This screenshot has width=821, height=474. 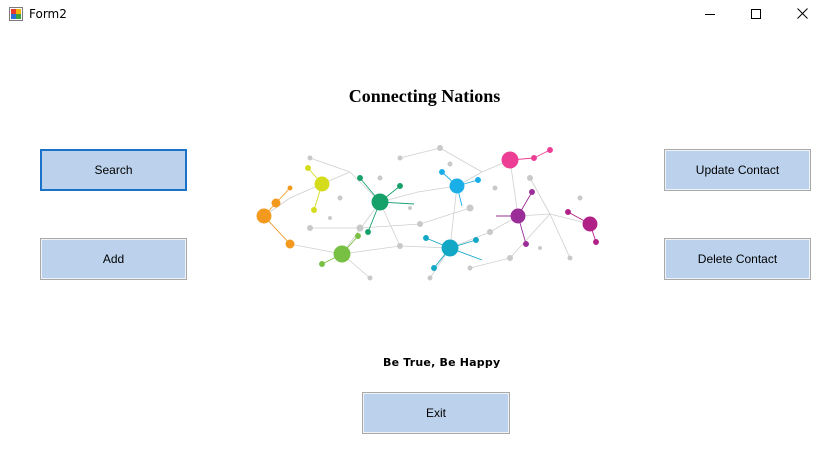 What do you see at coordinates (737, 259) in the screenshot?
I see `delete-contact-button: Delete Contact` at bounding box center [737, 259].